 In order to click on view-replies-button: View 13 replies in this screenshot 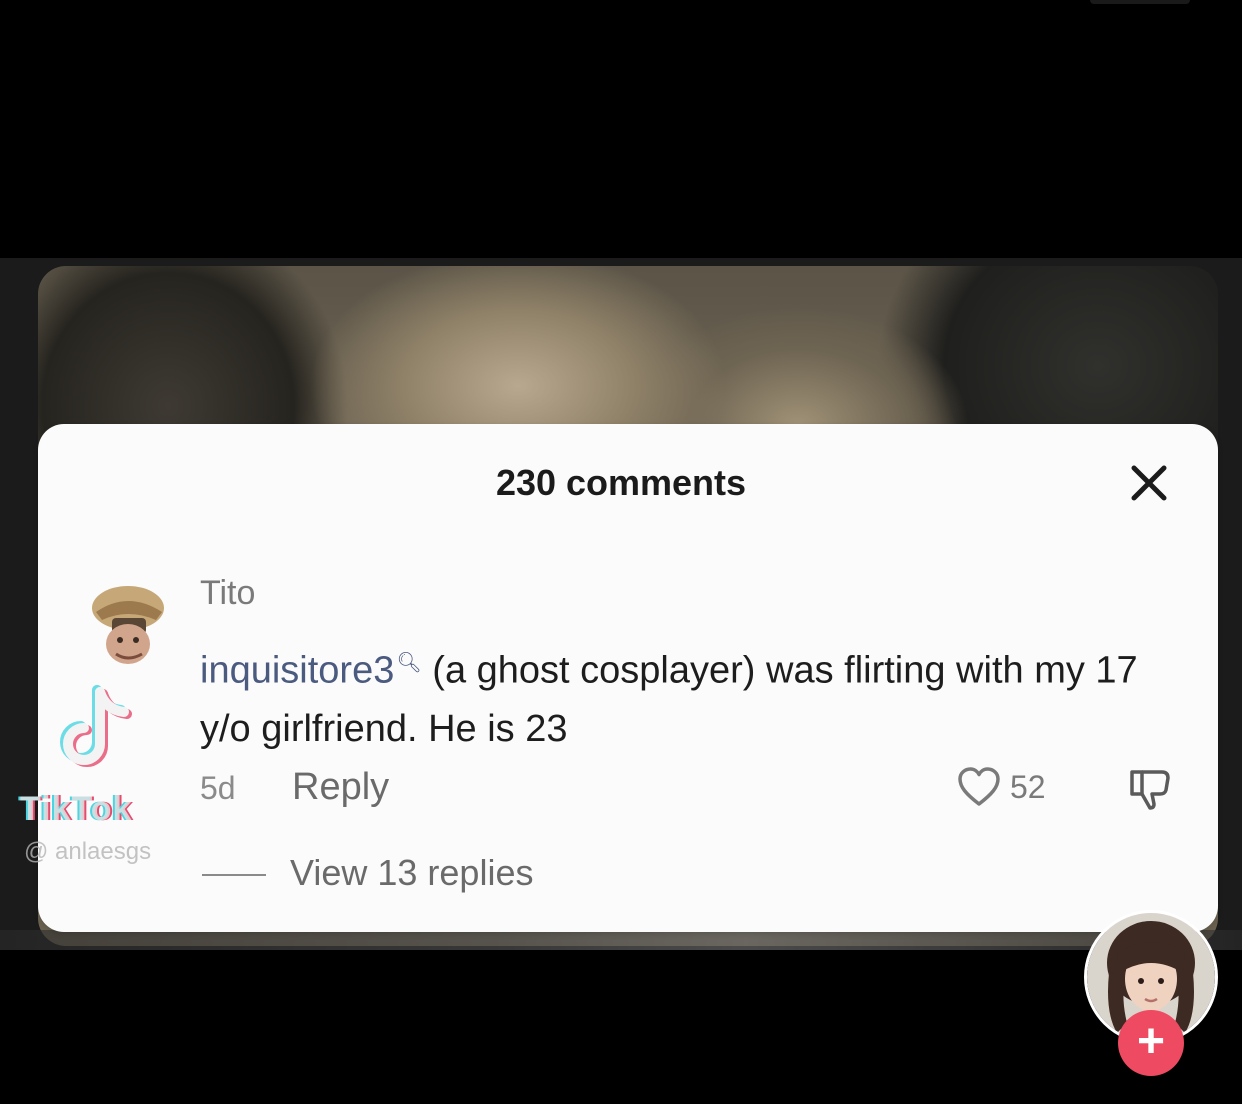, I will do `click(411, 873)`.